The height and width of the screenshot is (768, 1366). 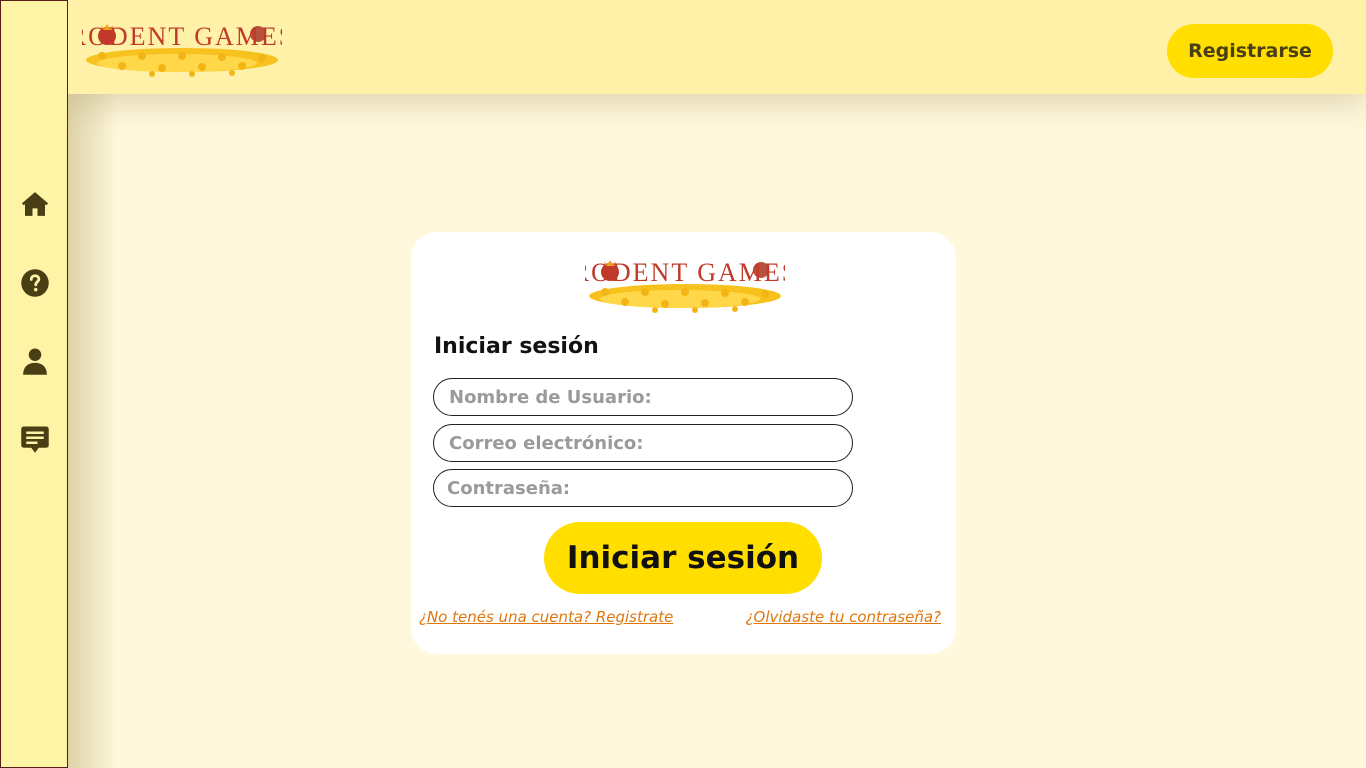 I want to click on register-link: ¿No tenés una cuenta? Registrate, so click(x=546, y=617).